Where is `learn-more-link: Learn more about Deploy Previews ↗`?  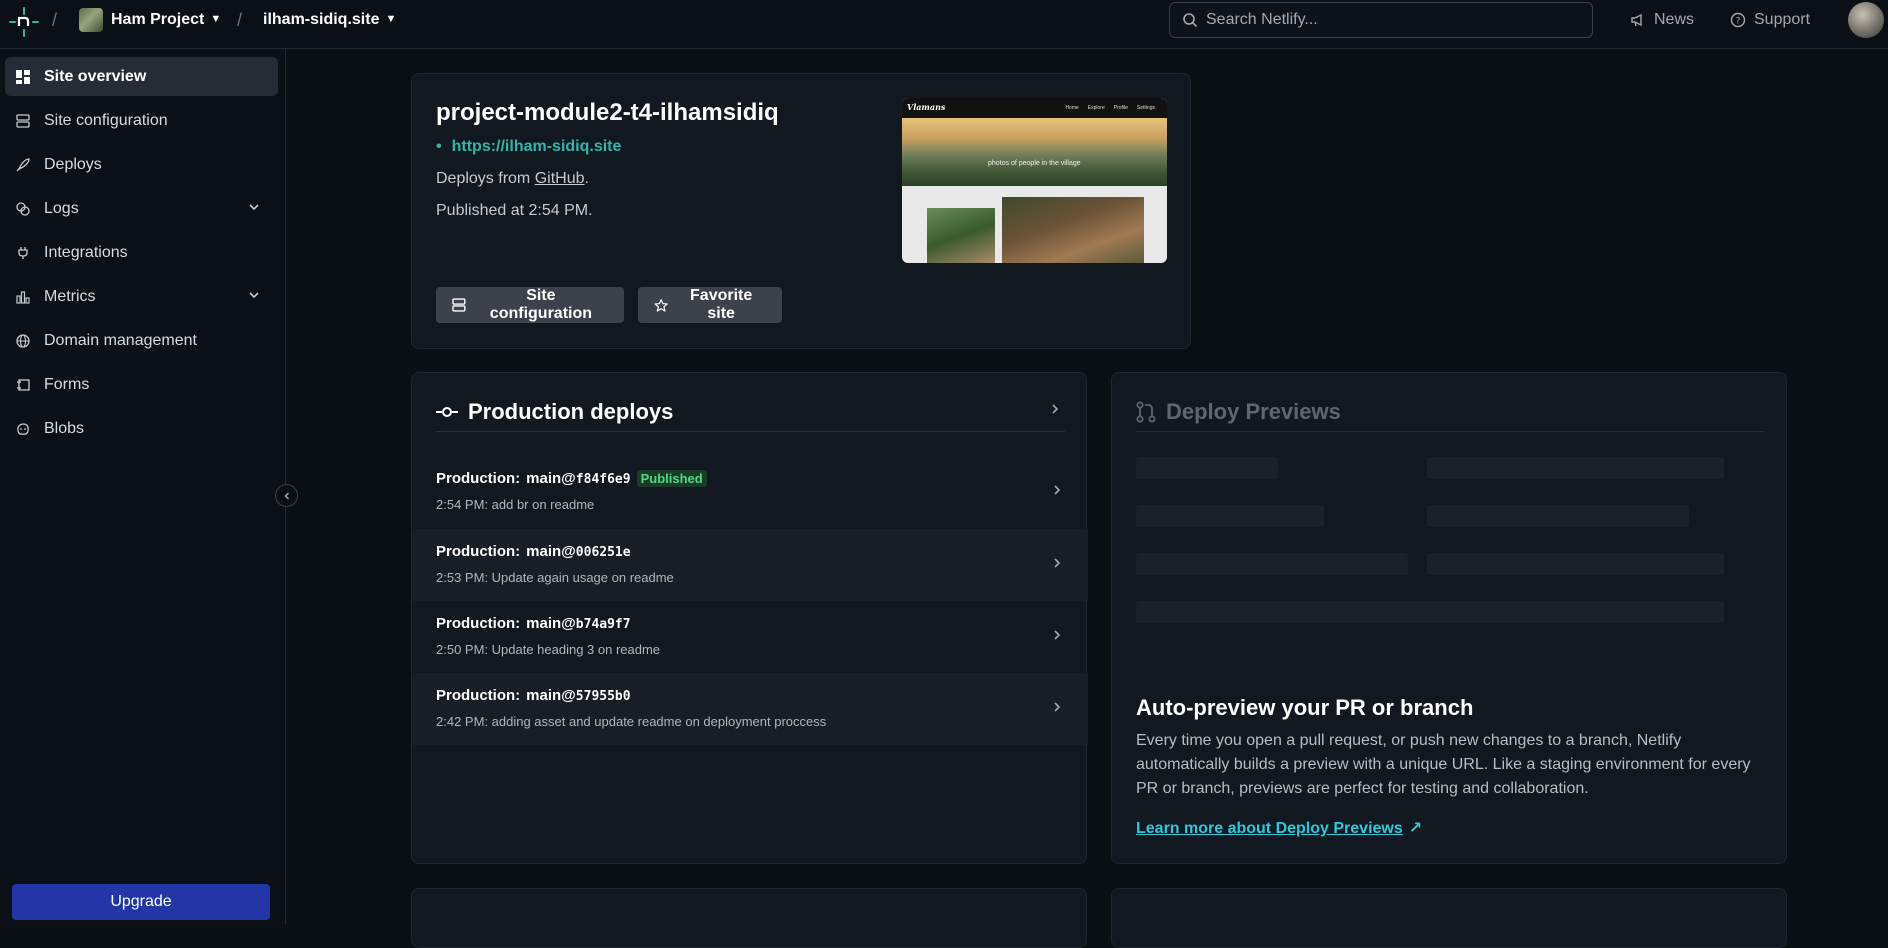 learn-more-link: Learn more about Deploy Previews ↗ is located at coordinates (1279, 828).